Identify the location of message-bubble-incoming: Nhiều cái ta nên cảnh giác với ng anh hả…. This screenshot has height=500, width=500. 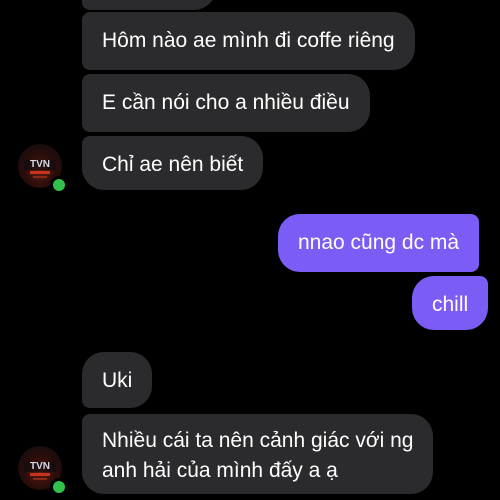
(258, 454).